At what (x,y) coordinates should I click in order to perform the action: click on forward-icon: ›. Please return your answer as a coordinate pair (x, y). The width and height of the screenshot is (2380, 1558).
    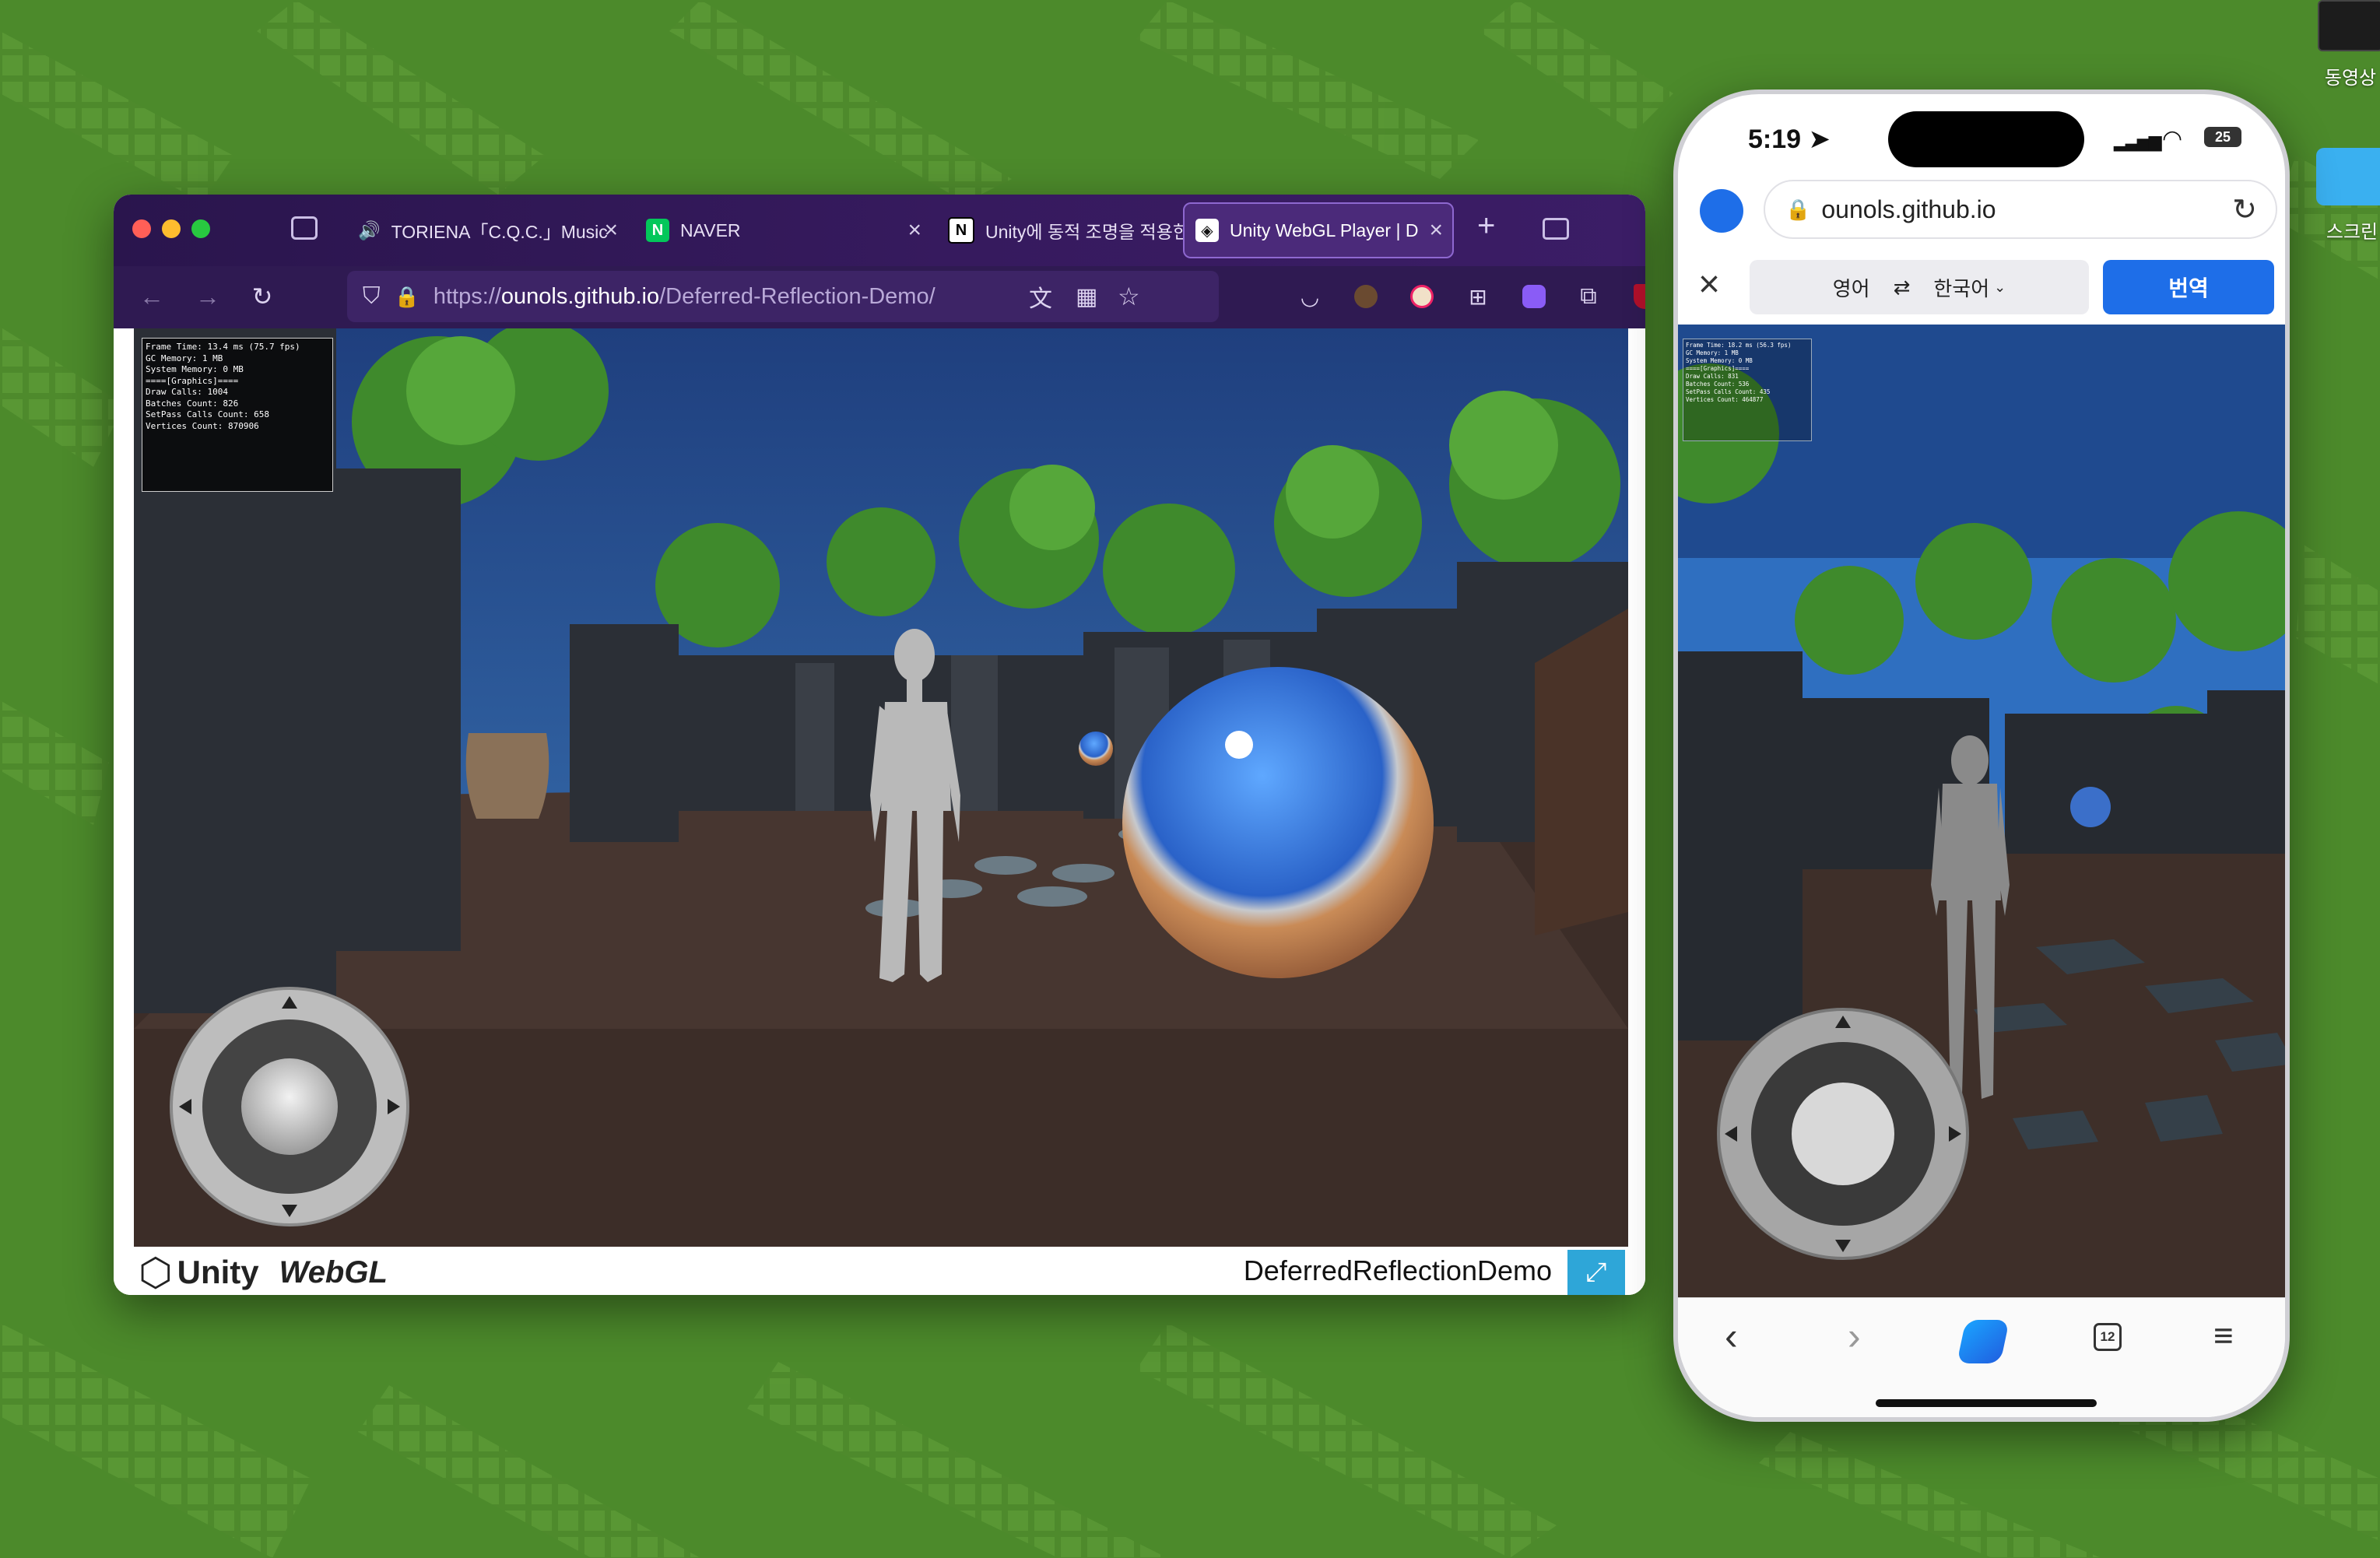
    Looking at the image, I should click on (1855, 1336).